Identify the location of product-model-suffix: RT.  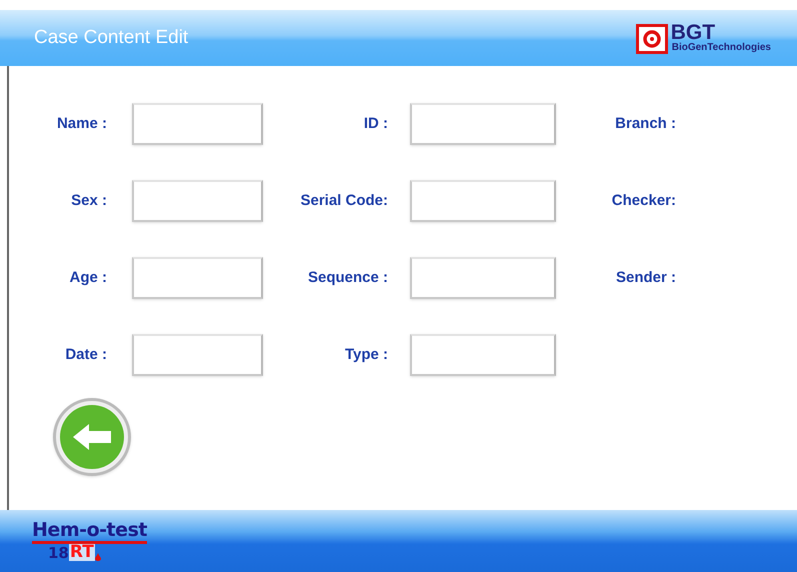
(81, 552).